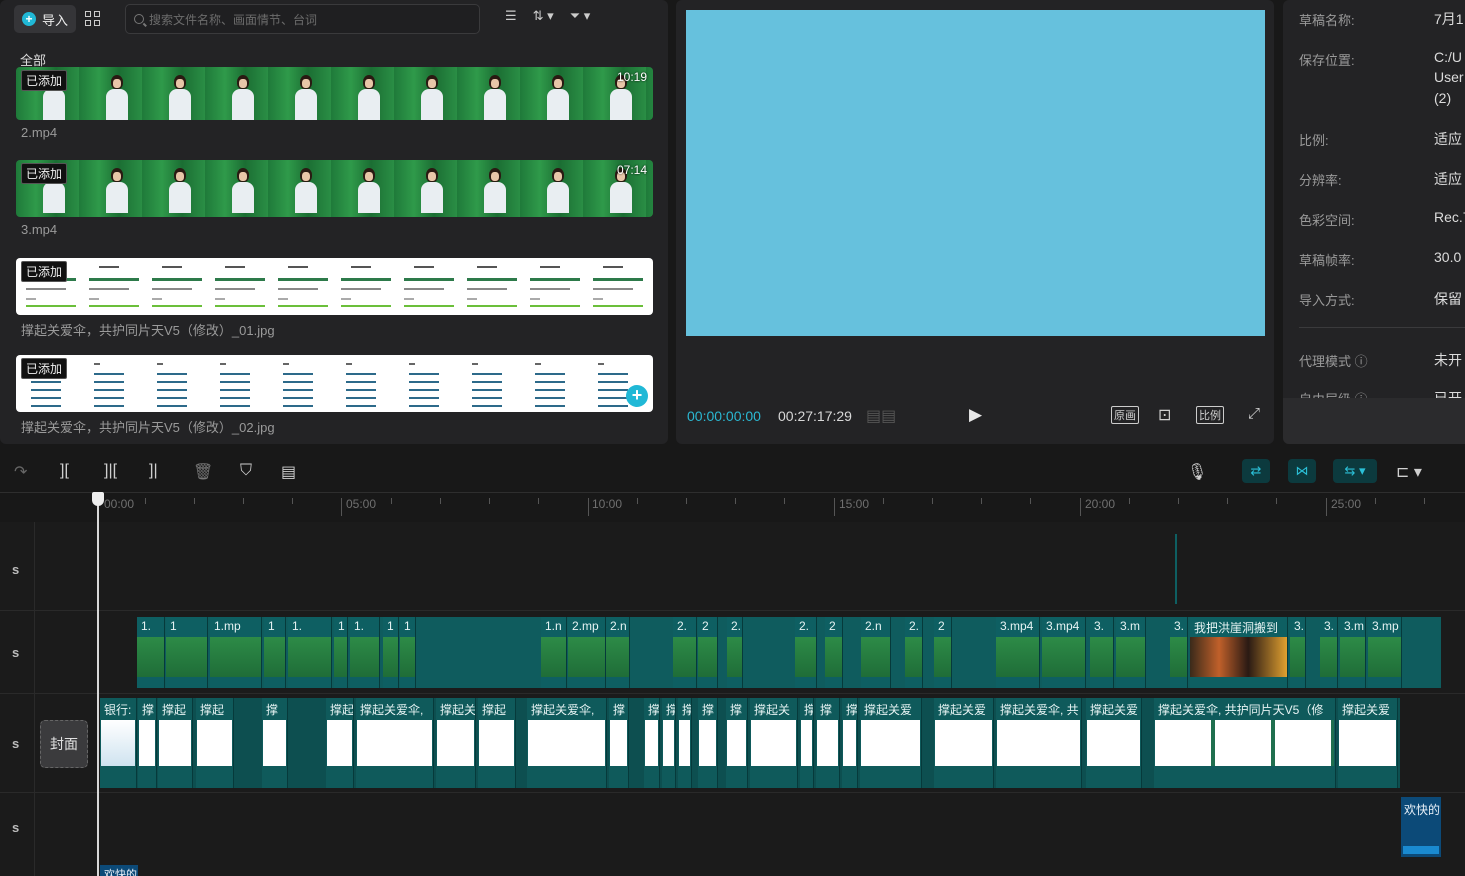  I want to click on fullscreen-icon: ⤢, so click(1254, 413).